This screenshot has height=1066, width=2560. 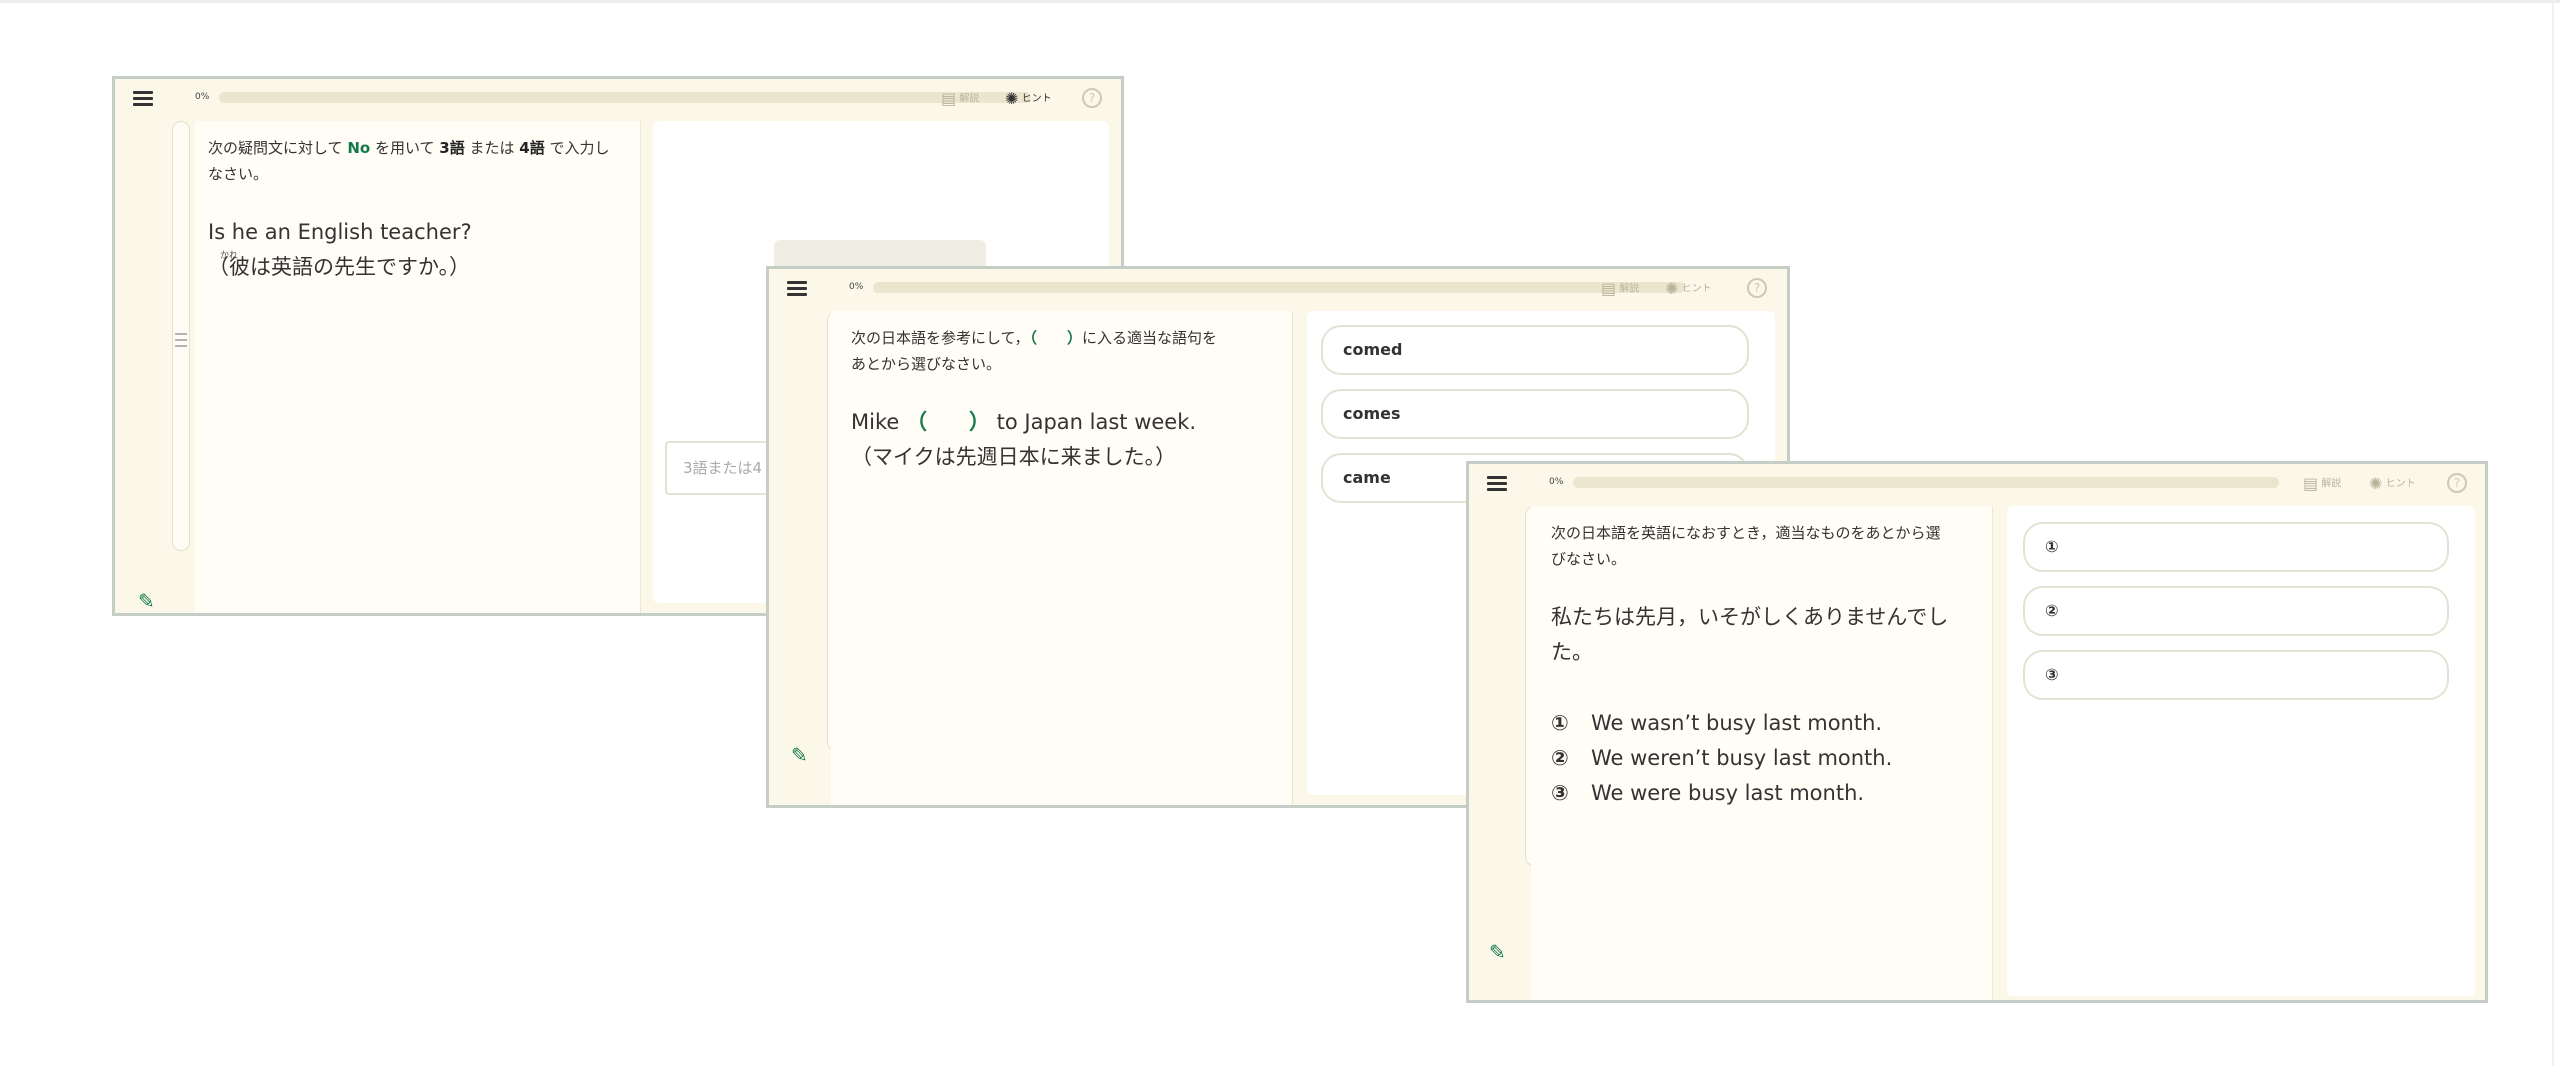 I want to click on choice-button: comed, so click(x=1535, y=350).